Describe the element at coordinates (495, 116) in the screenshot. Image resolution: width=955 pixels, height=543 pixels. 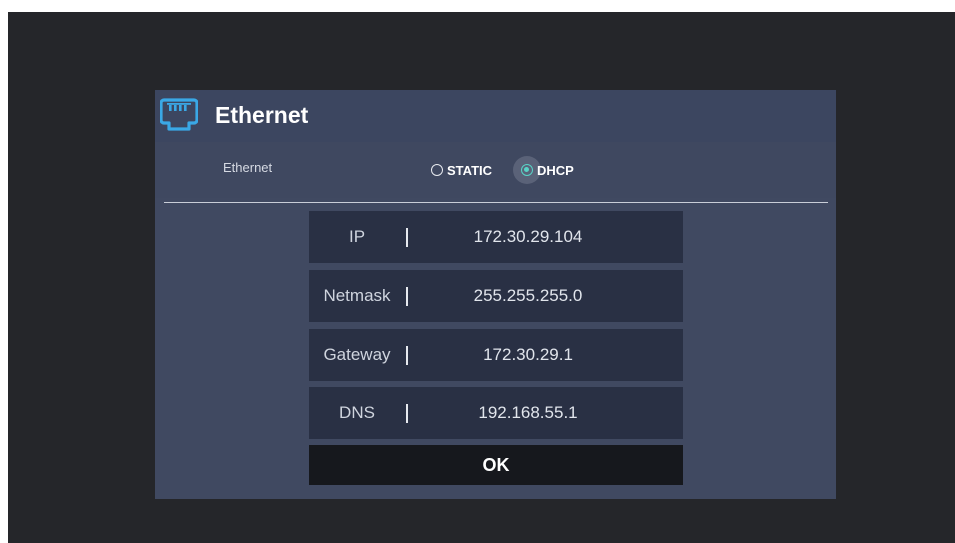
I see `dialog-titlebar: Ethernet` at that location.